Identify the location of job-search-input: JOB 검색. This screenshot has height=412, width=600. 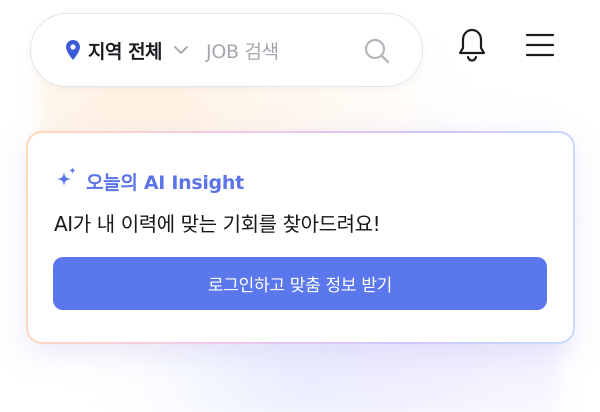
(242, 50).